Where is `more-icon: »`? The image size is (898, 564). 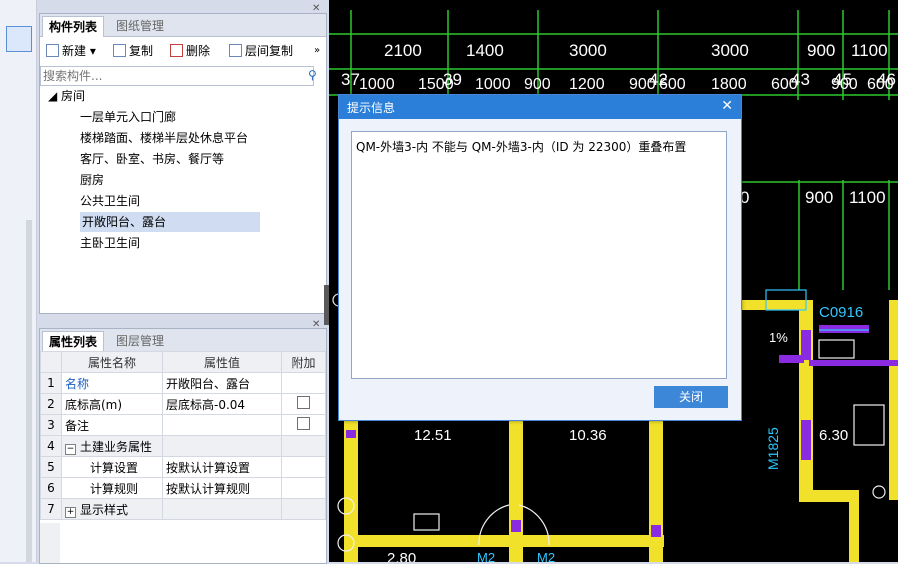 more-icon: » is located at coordinates (317, 51).